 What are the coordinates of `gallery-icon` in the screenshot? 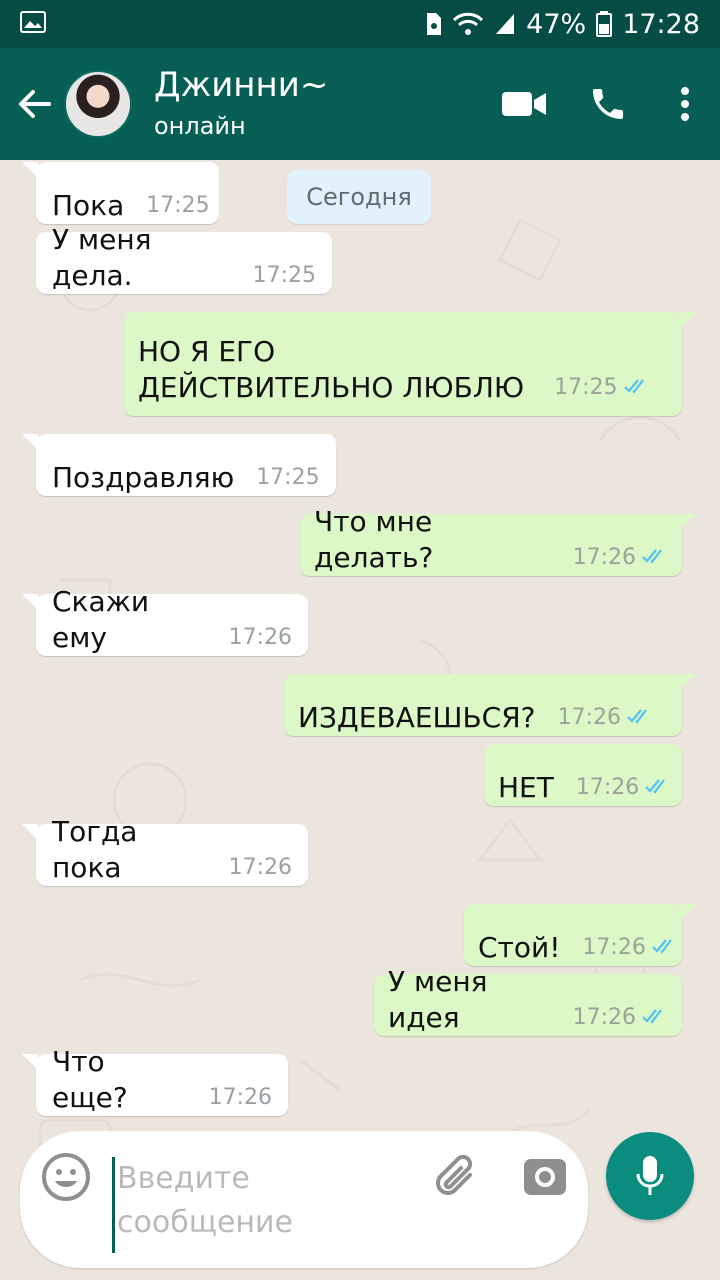 It's located at (33, 24).